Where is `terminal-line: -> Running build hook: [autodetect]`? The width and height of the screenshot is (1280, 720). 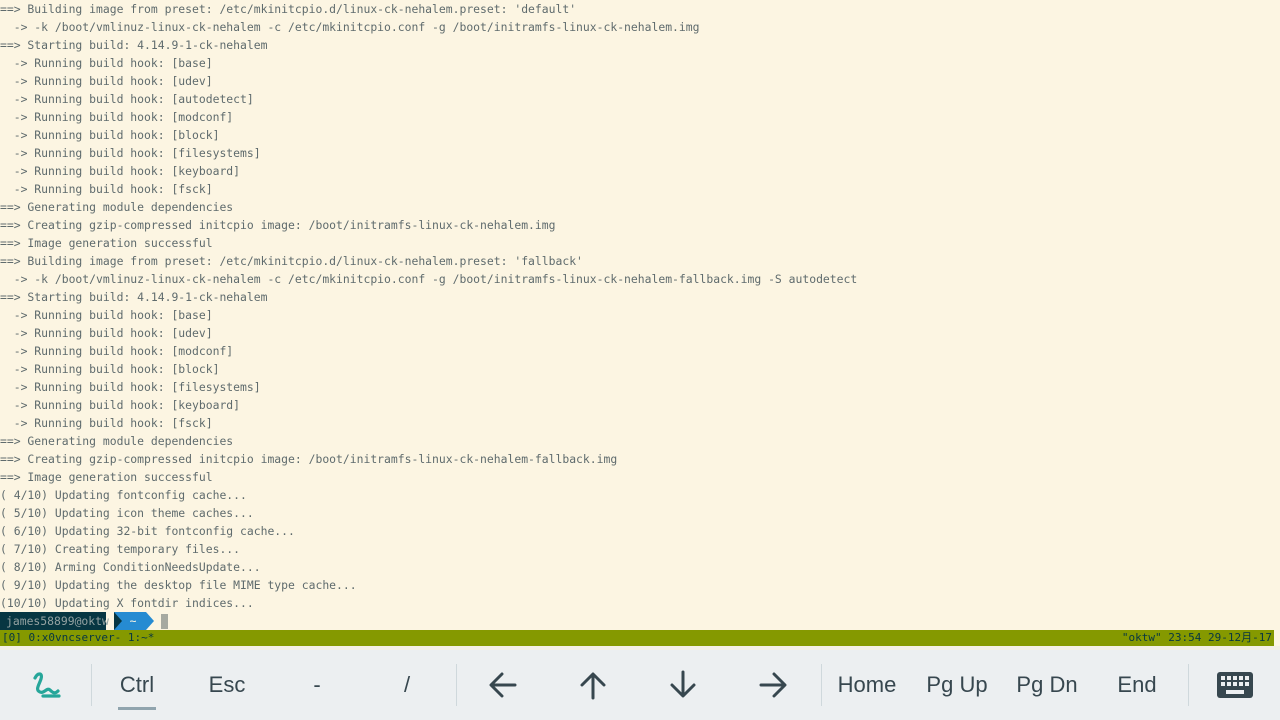
terminal-line: -> Running build hook: [autodetect] is located at coordinates (127, 99).